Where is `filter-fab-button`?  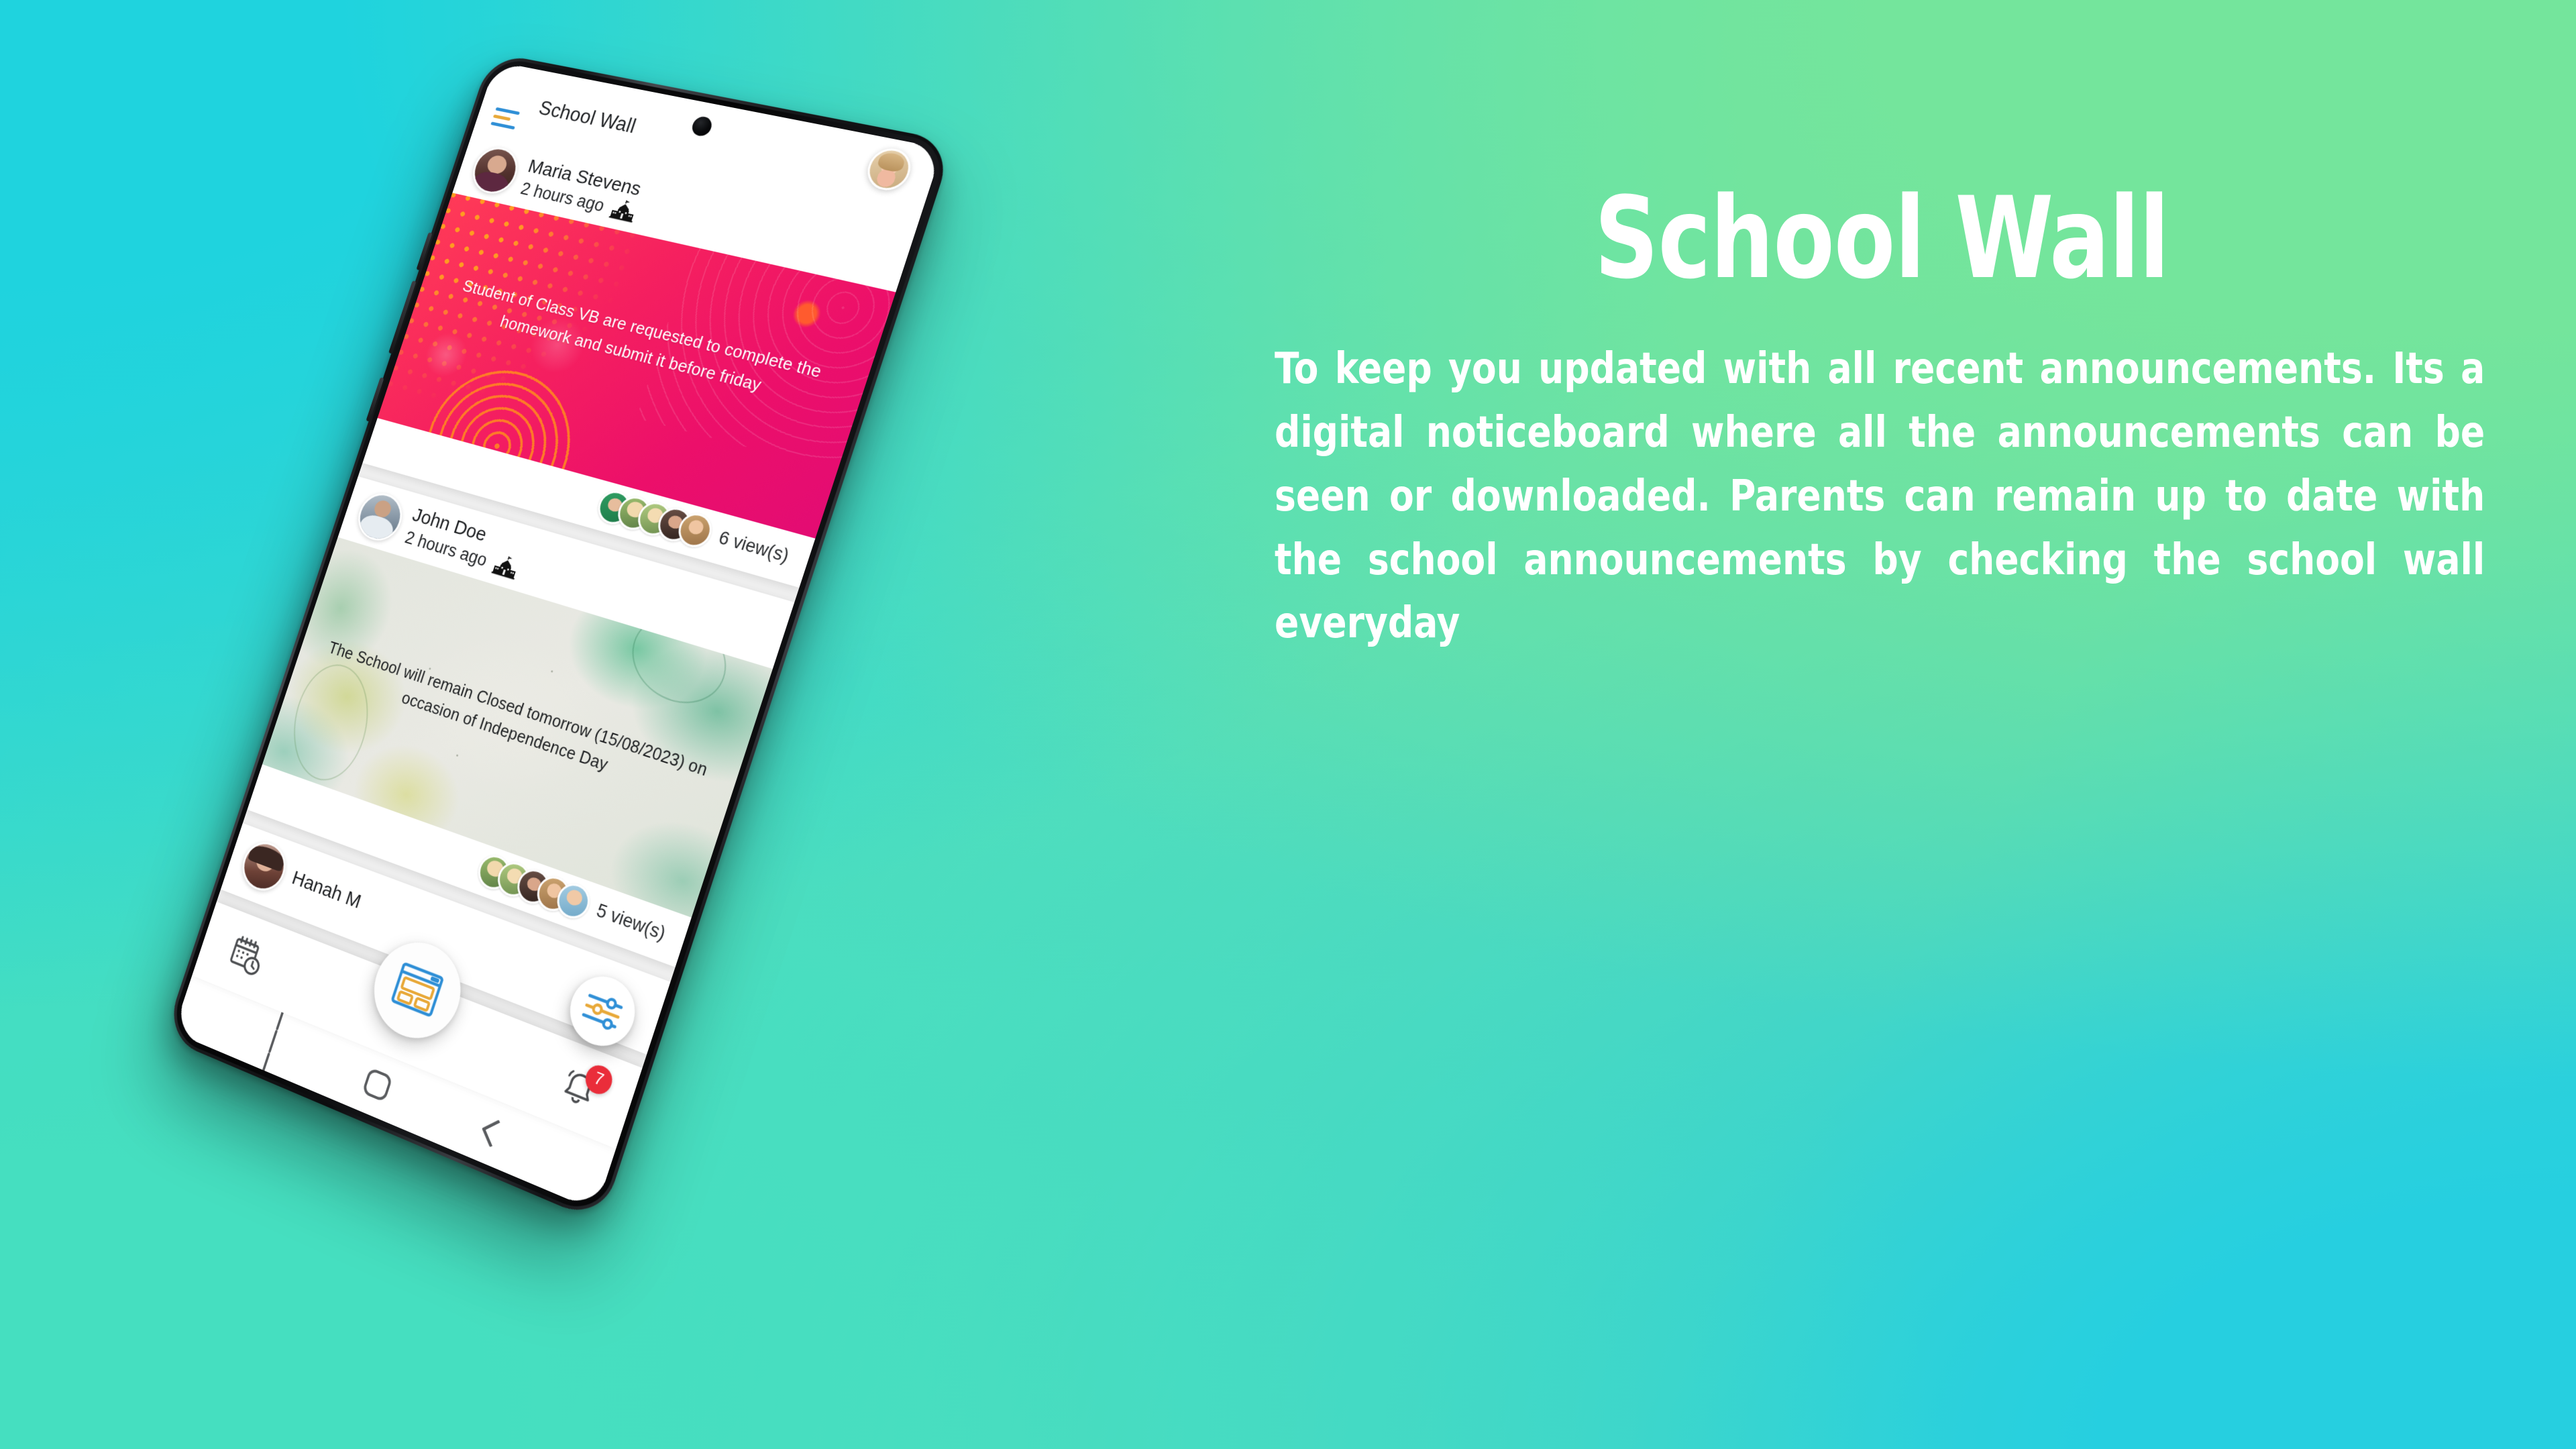
filter-fab-button is located at coordinates (602, 1011).